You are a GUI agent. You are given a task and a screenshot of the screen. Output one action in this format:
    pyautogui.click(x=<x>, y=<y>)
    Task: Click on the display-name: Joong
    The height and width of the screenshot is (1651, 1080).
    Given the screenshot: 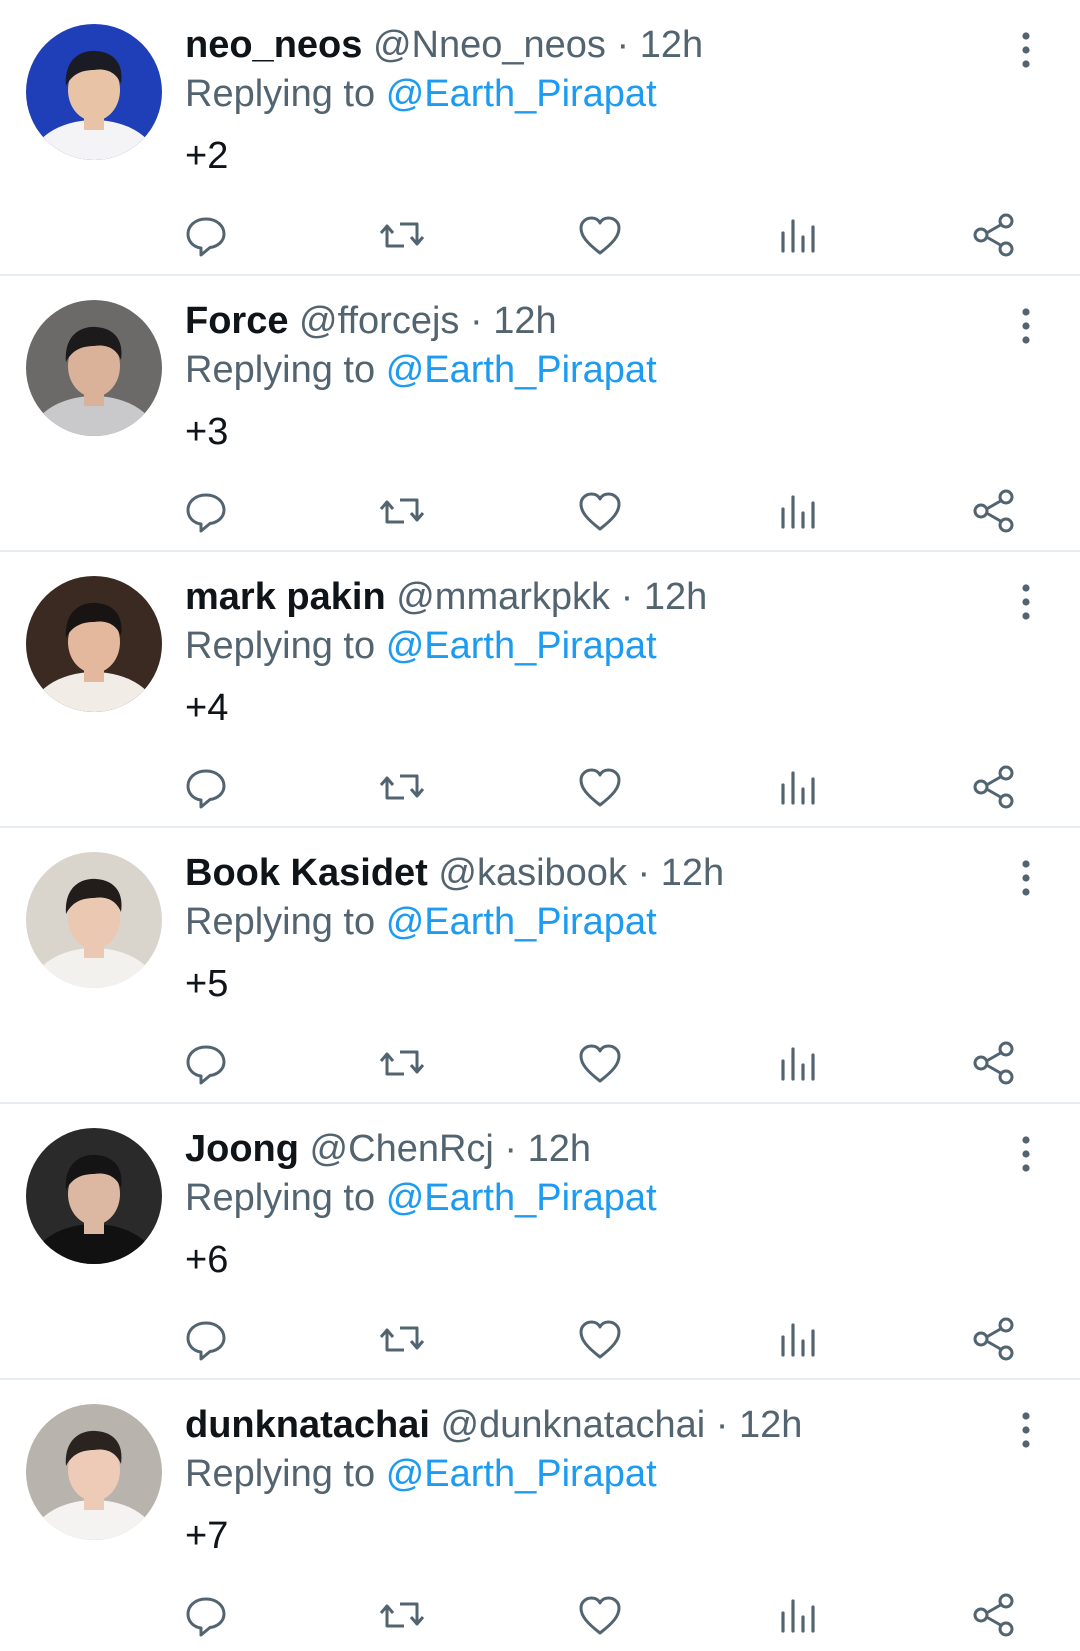 What is the action you would take?
    pyautogui.click(x=242, y=1149)
    